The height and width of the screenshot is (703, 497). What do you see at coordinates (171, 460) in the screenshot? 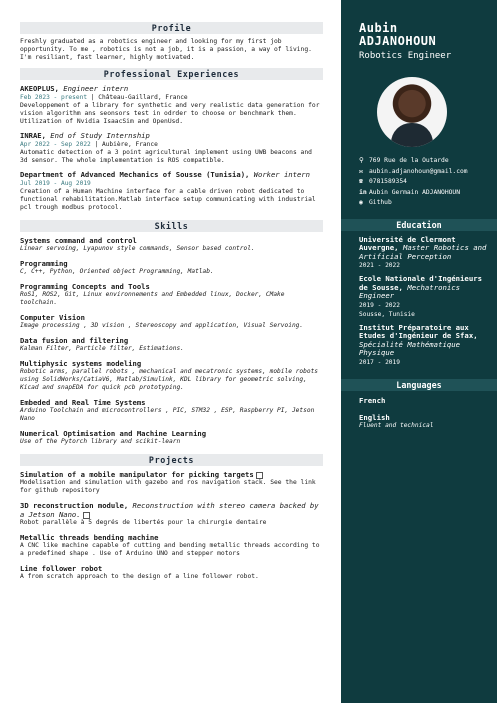
I see `projects-heading: Projects` at bounding box center [171, 460].